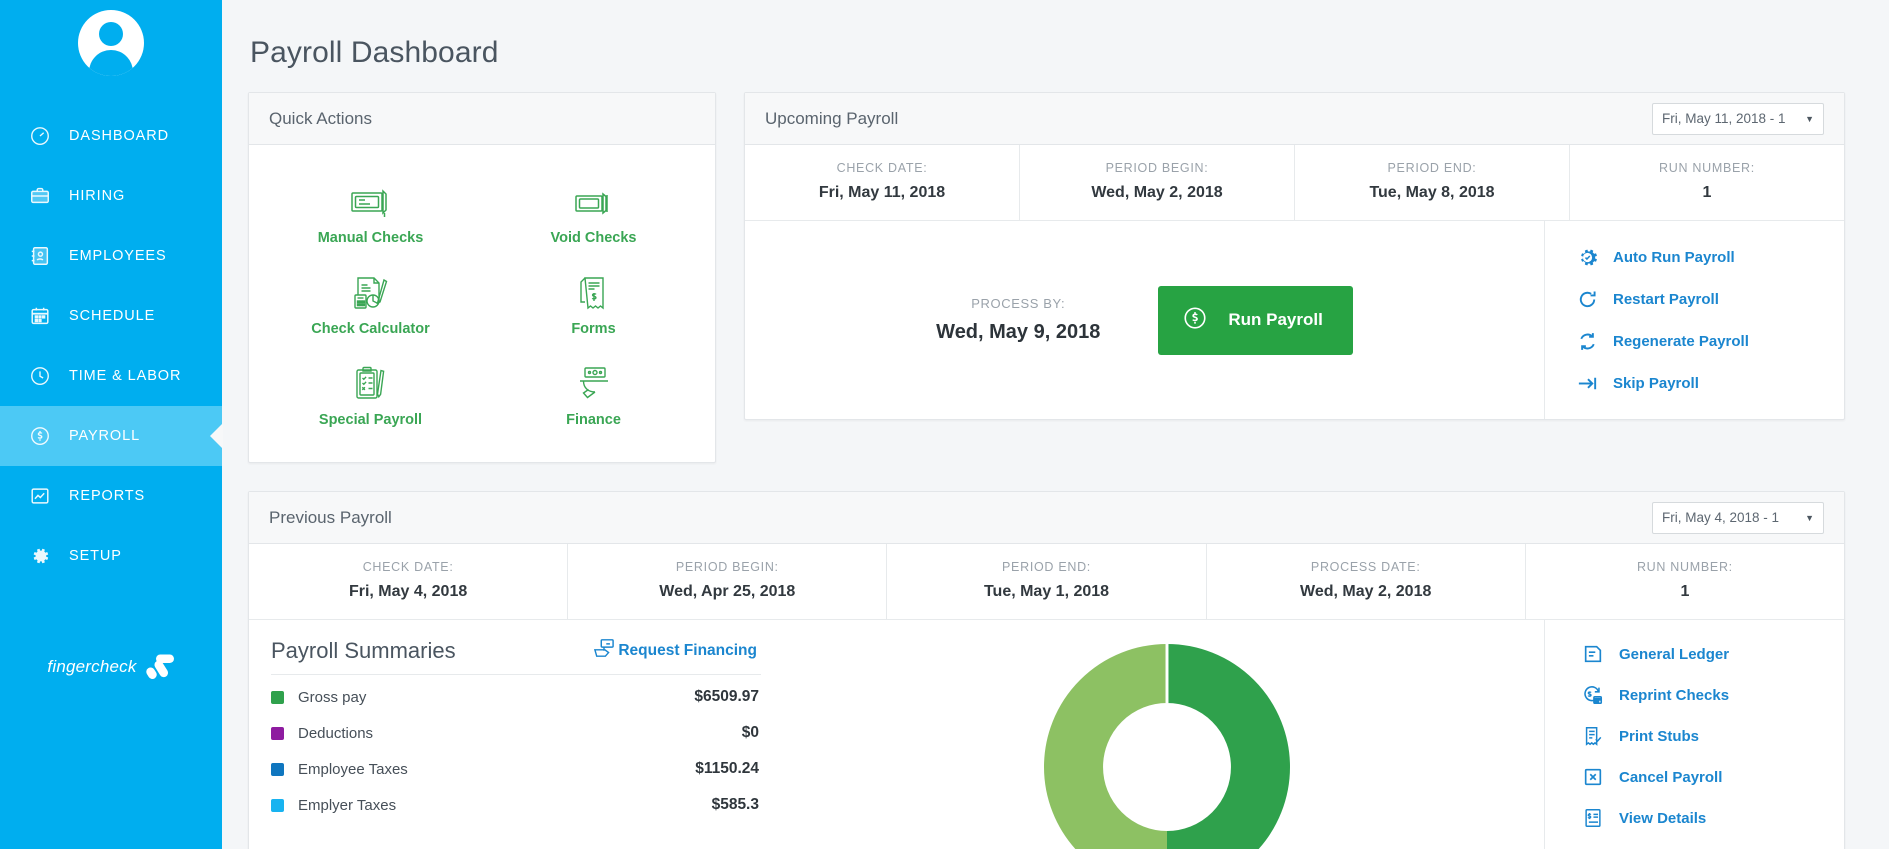 This screenshot has height=849, width=1889. What do you see at coordinates (347, 805) in the screenshot?
I see `summary-label: Emplyer Taxes` at bounding box center [347, 805].